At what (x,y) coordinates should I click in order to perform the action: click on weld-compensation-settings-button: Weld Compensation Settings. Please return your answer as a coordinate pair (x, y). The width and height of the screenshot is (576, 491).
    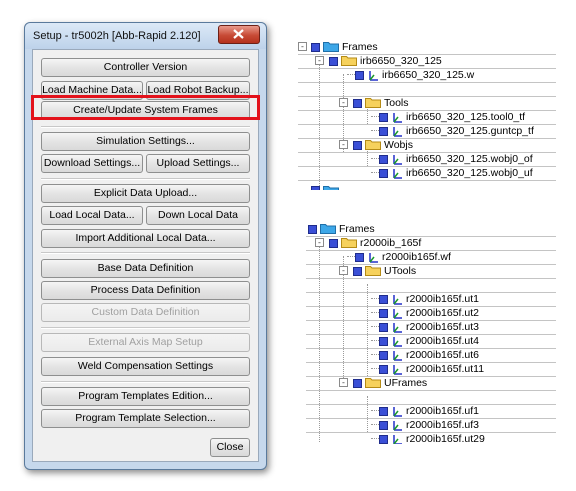
    Looking at the image, I should click on (145, 366).